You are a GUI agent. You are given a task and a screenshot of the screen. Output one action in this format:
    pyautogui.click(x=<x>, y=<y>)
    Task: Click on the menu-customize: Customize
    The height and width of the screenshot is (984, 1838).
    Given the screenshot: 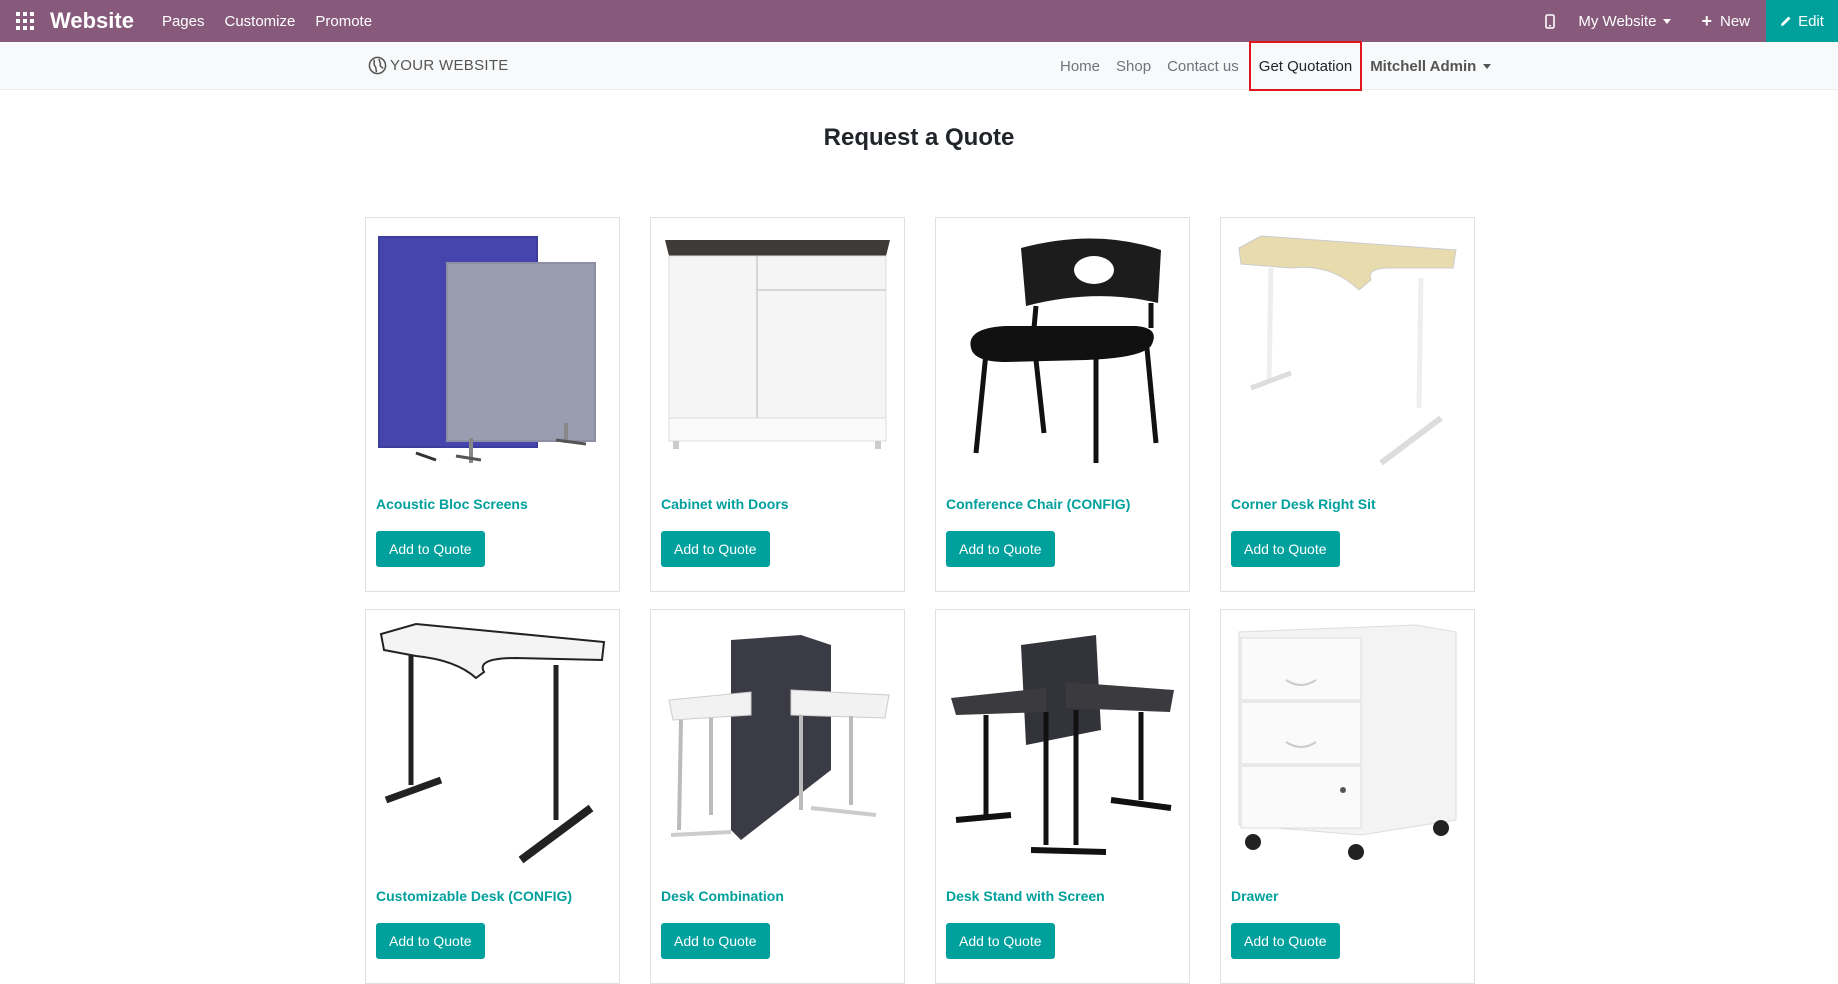 What is the action you would take?
    pyautogui.click(x=260, y=21)
    